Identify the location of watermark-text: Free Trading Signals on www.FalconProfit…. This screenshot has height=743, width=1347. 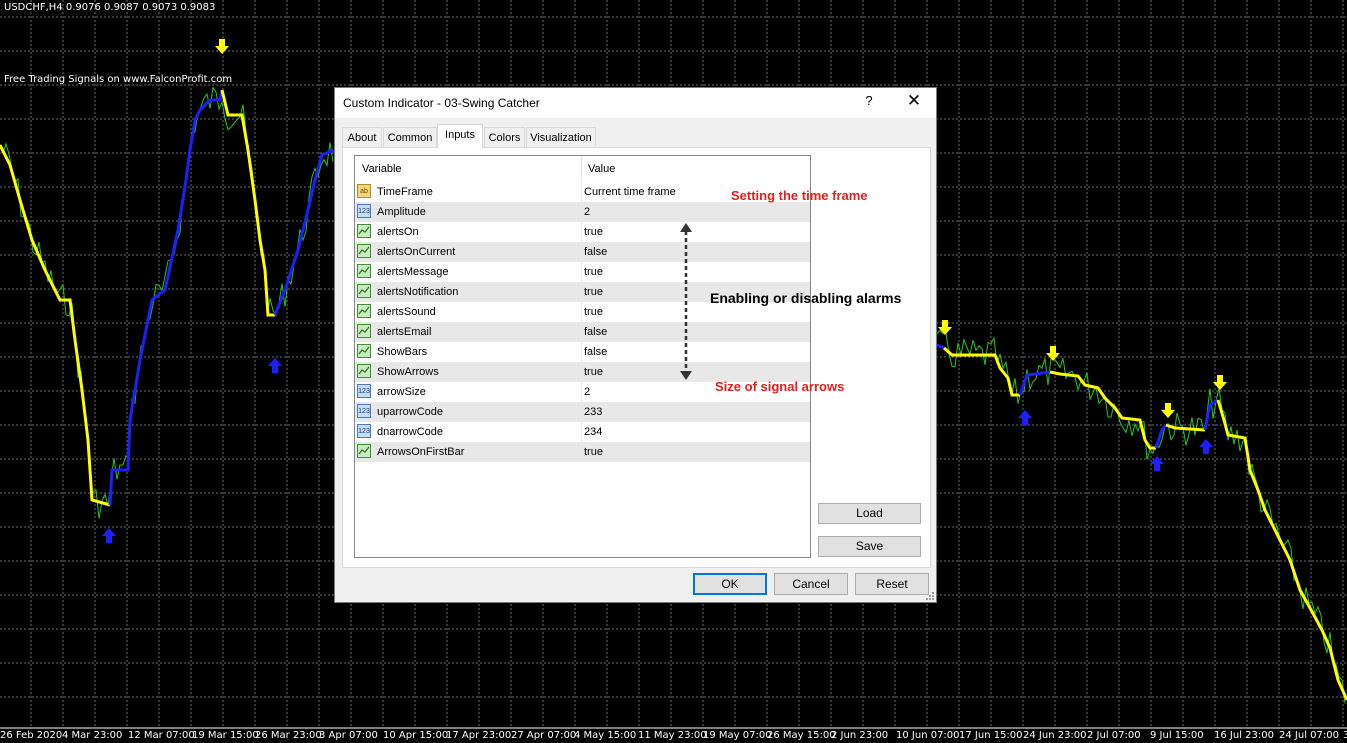
(118, 79).